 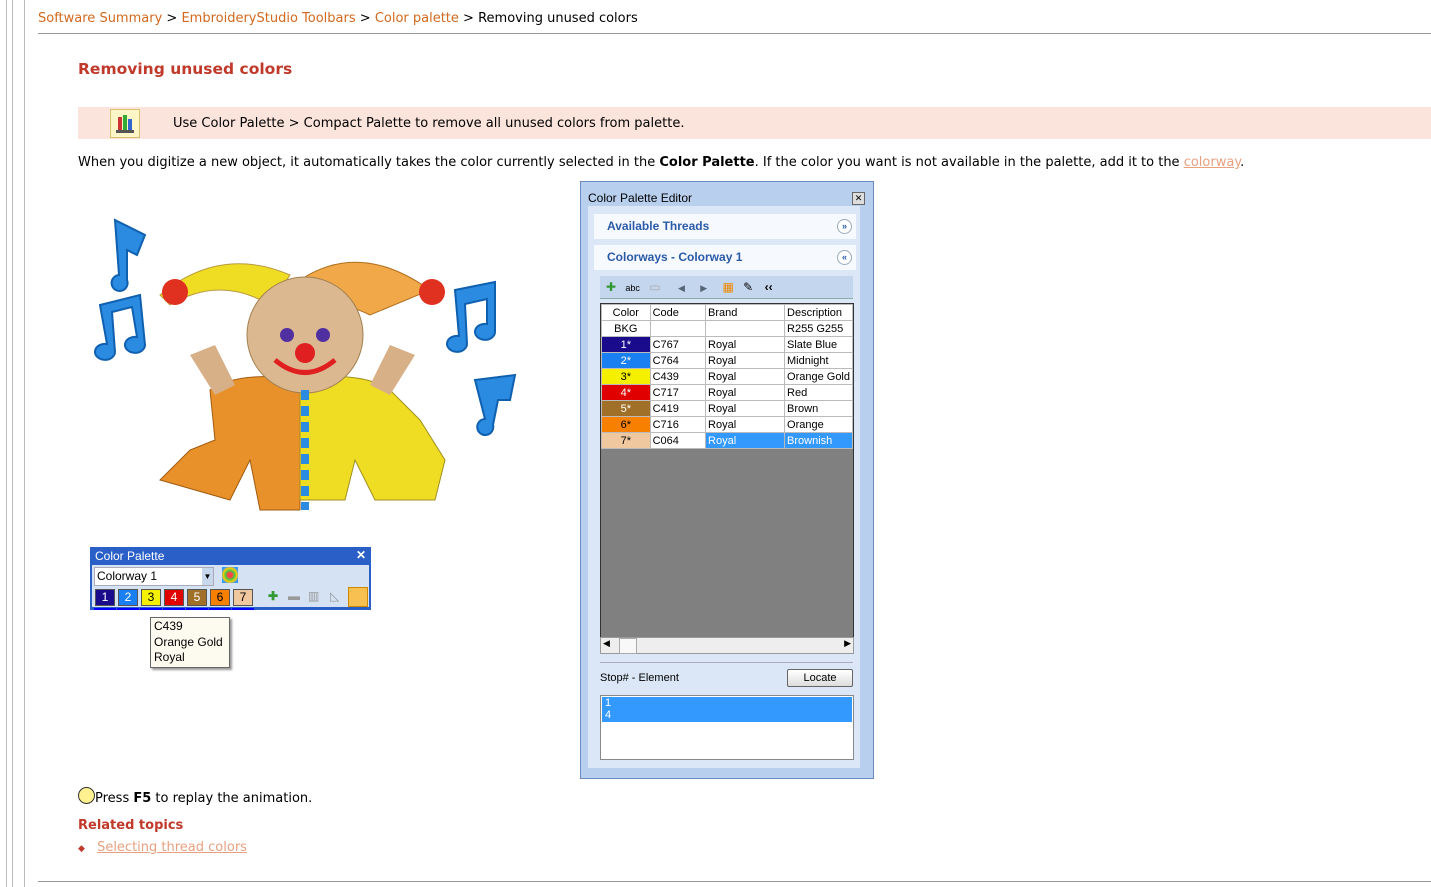 I want to click on cell-code: C419, so click(x=678, y=408).